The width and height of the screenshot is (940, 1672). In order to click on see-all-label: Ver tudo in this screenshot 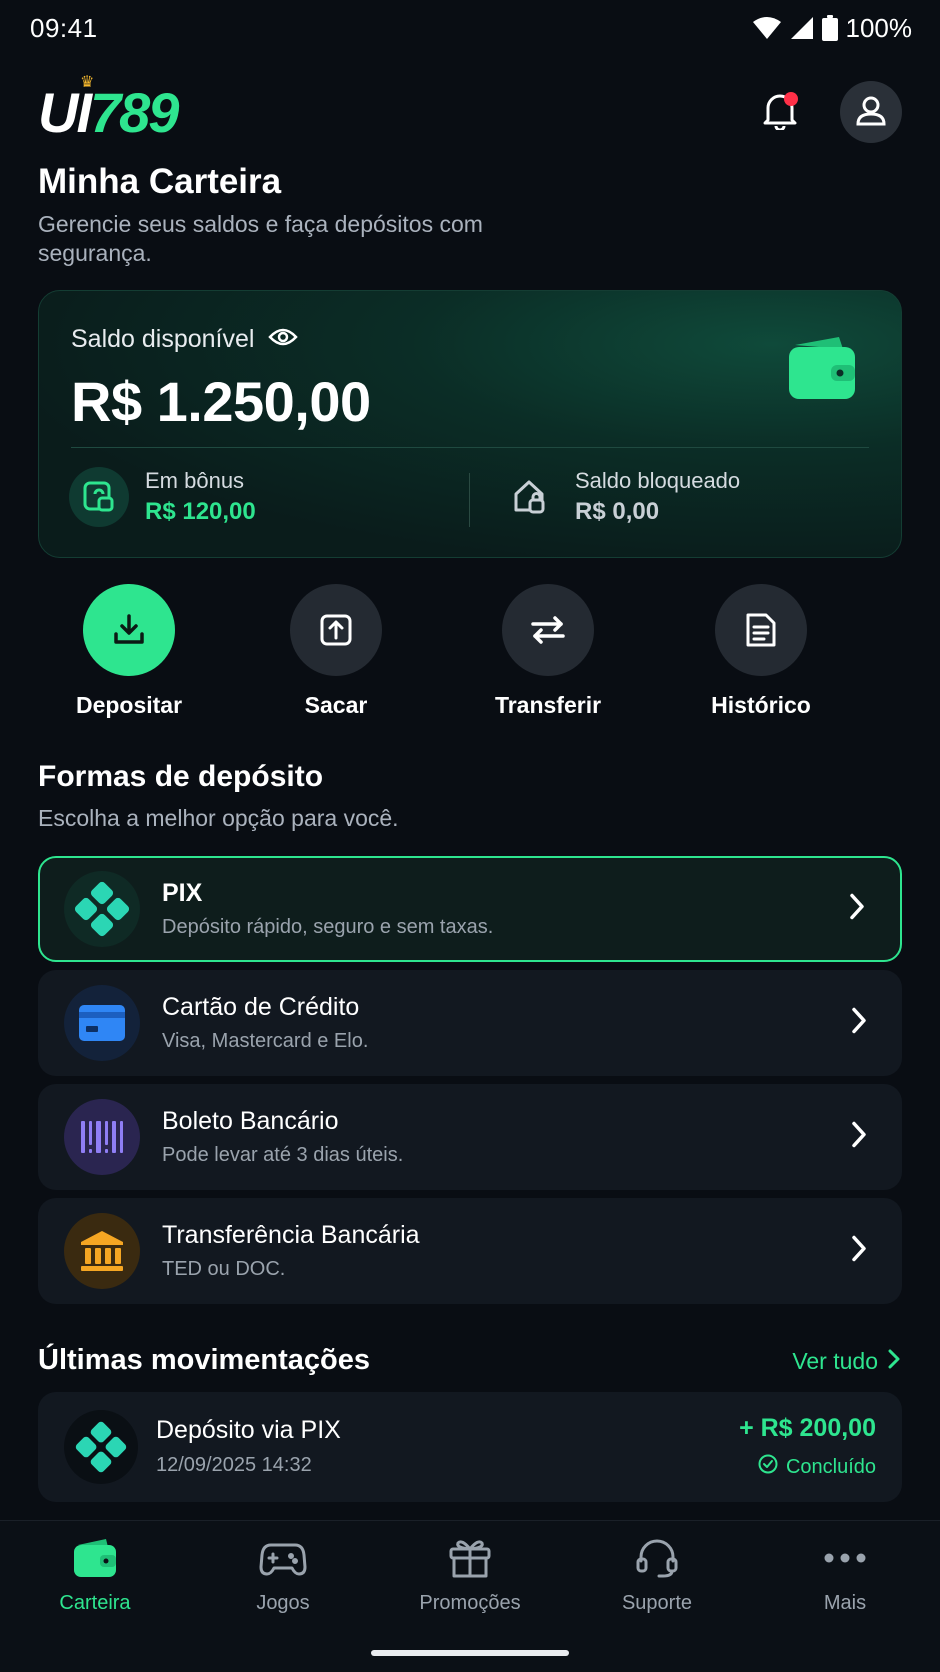, I will do `click(835, 1361)`.